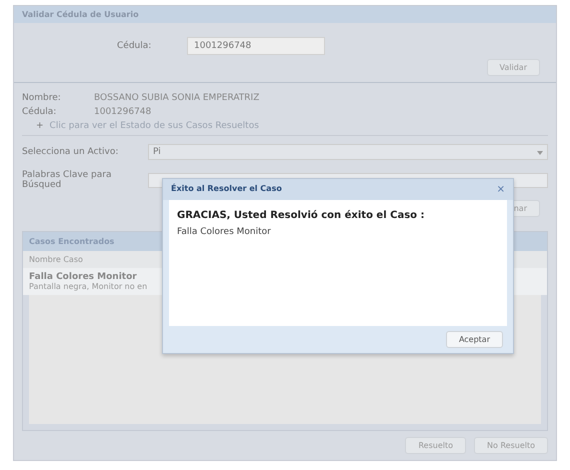 This screenshot has height=470, width=570. Describe the element at coordinates (511, 445) in the screenshot. I see `action-button: No Resuelto` at that location.